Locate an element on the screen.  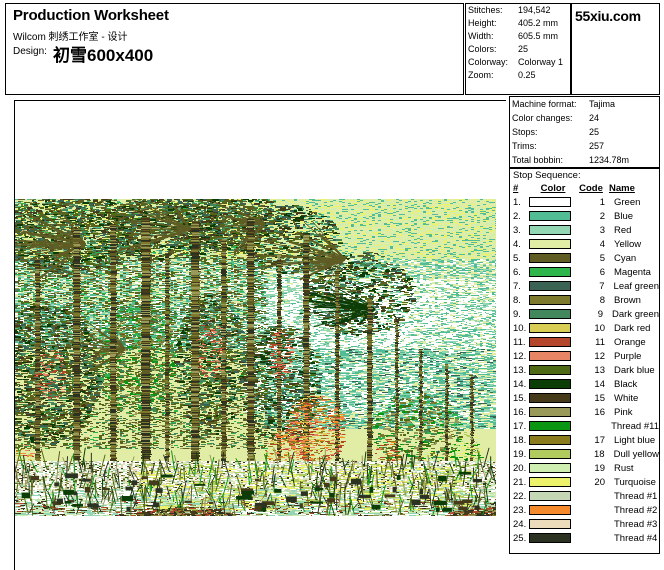
machine-info-label: Total bobbin: is located at coordinates (538, 160).